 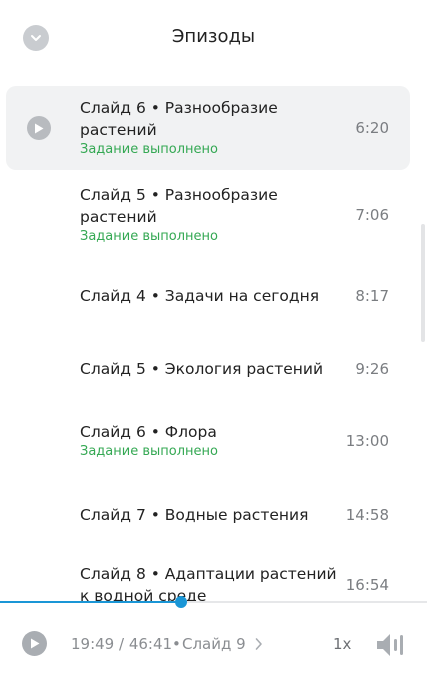 What do you see at coordinates (148, 432) in the screenshot?
I see `episode-title: Слайд 6 • Флора` at bounding box center [148, 432].